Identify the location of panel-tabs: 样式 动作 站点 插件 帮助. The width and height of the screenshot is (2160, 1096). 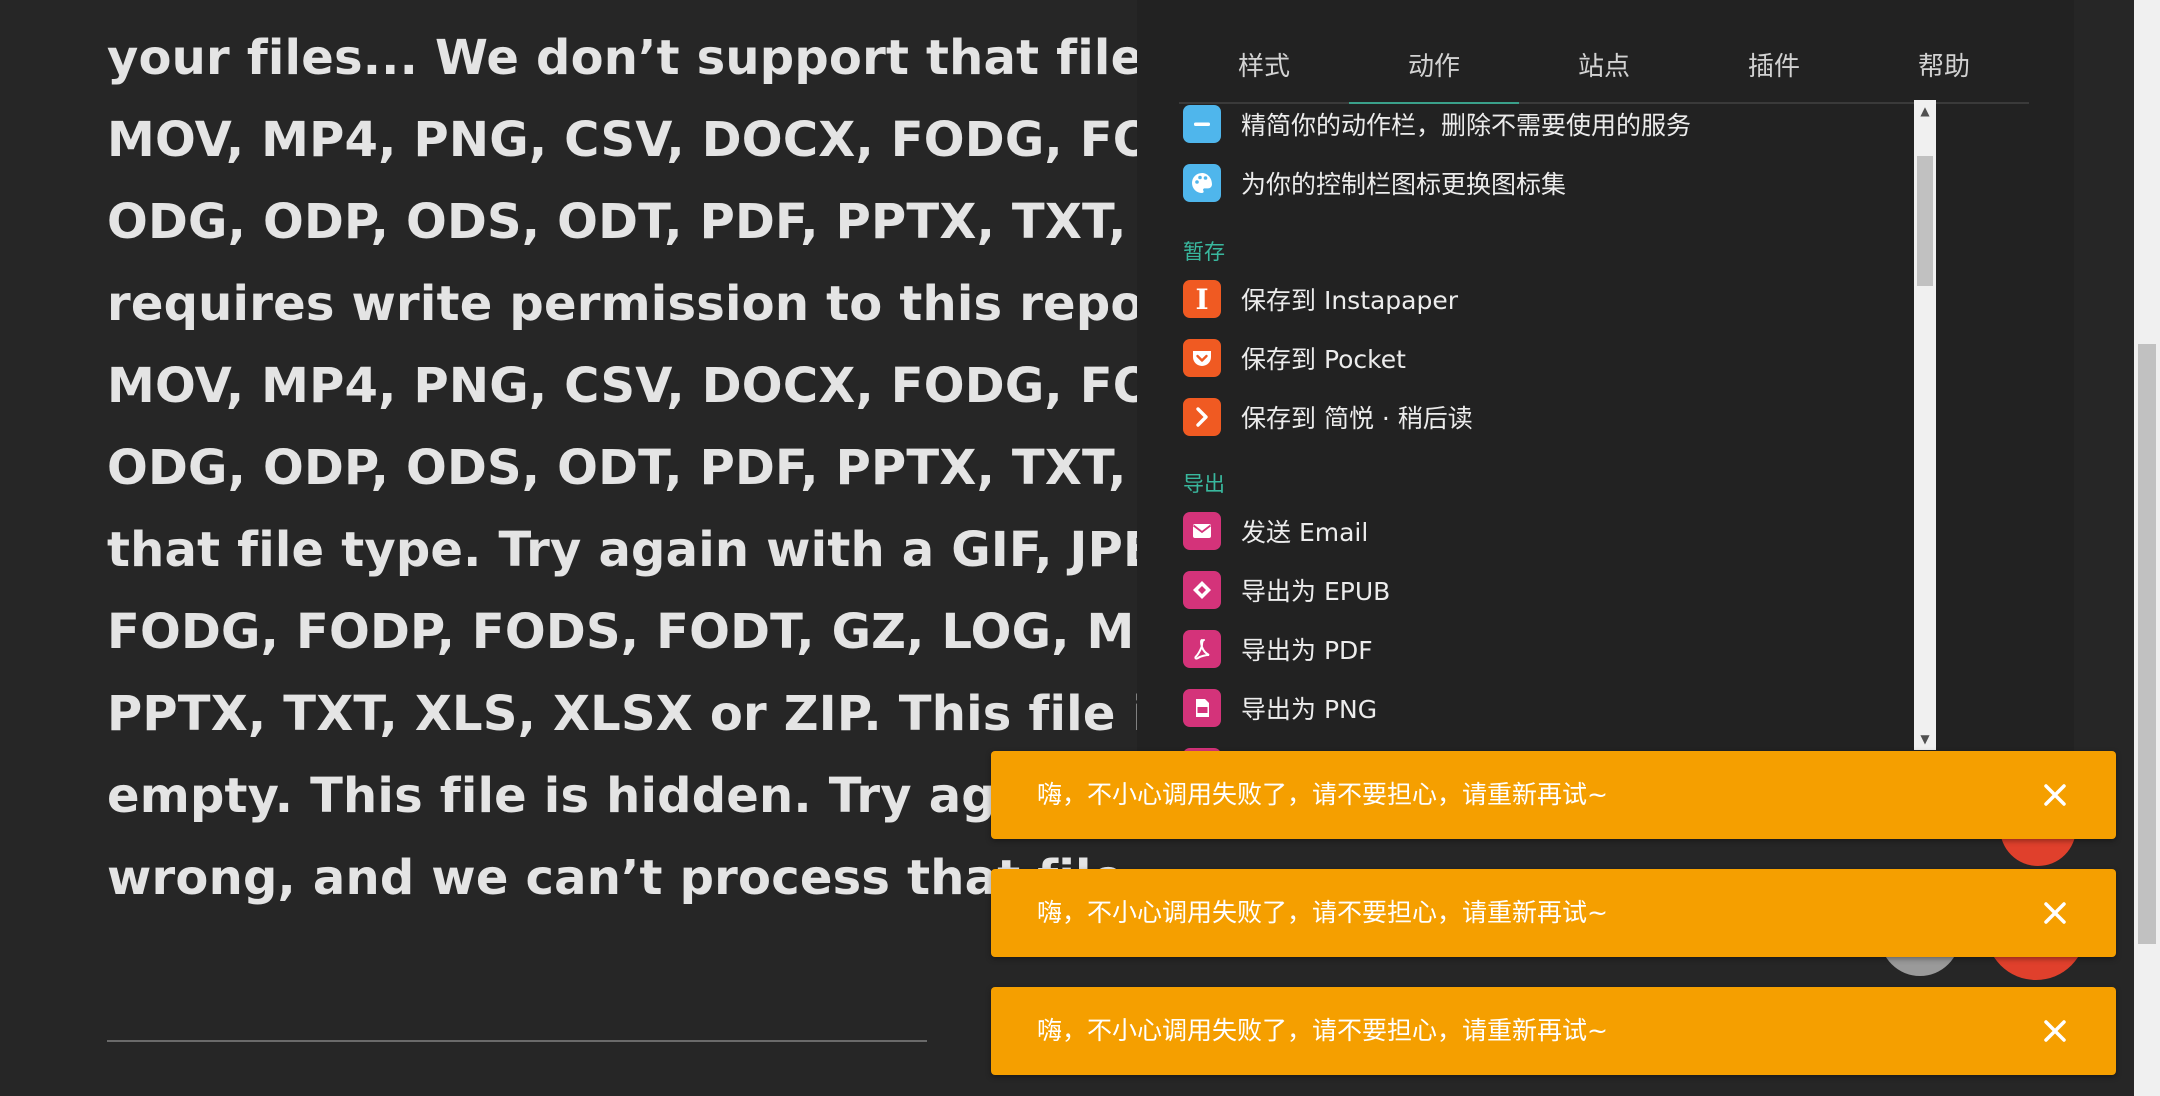
(1604, 70).